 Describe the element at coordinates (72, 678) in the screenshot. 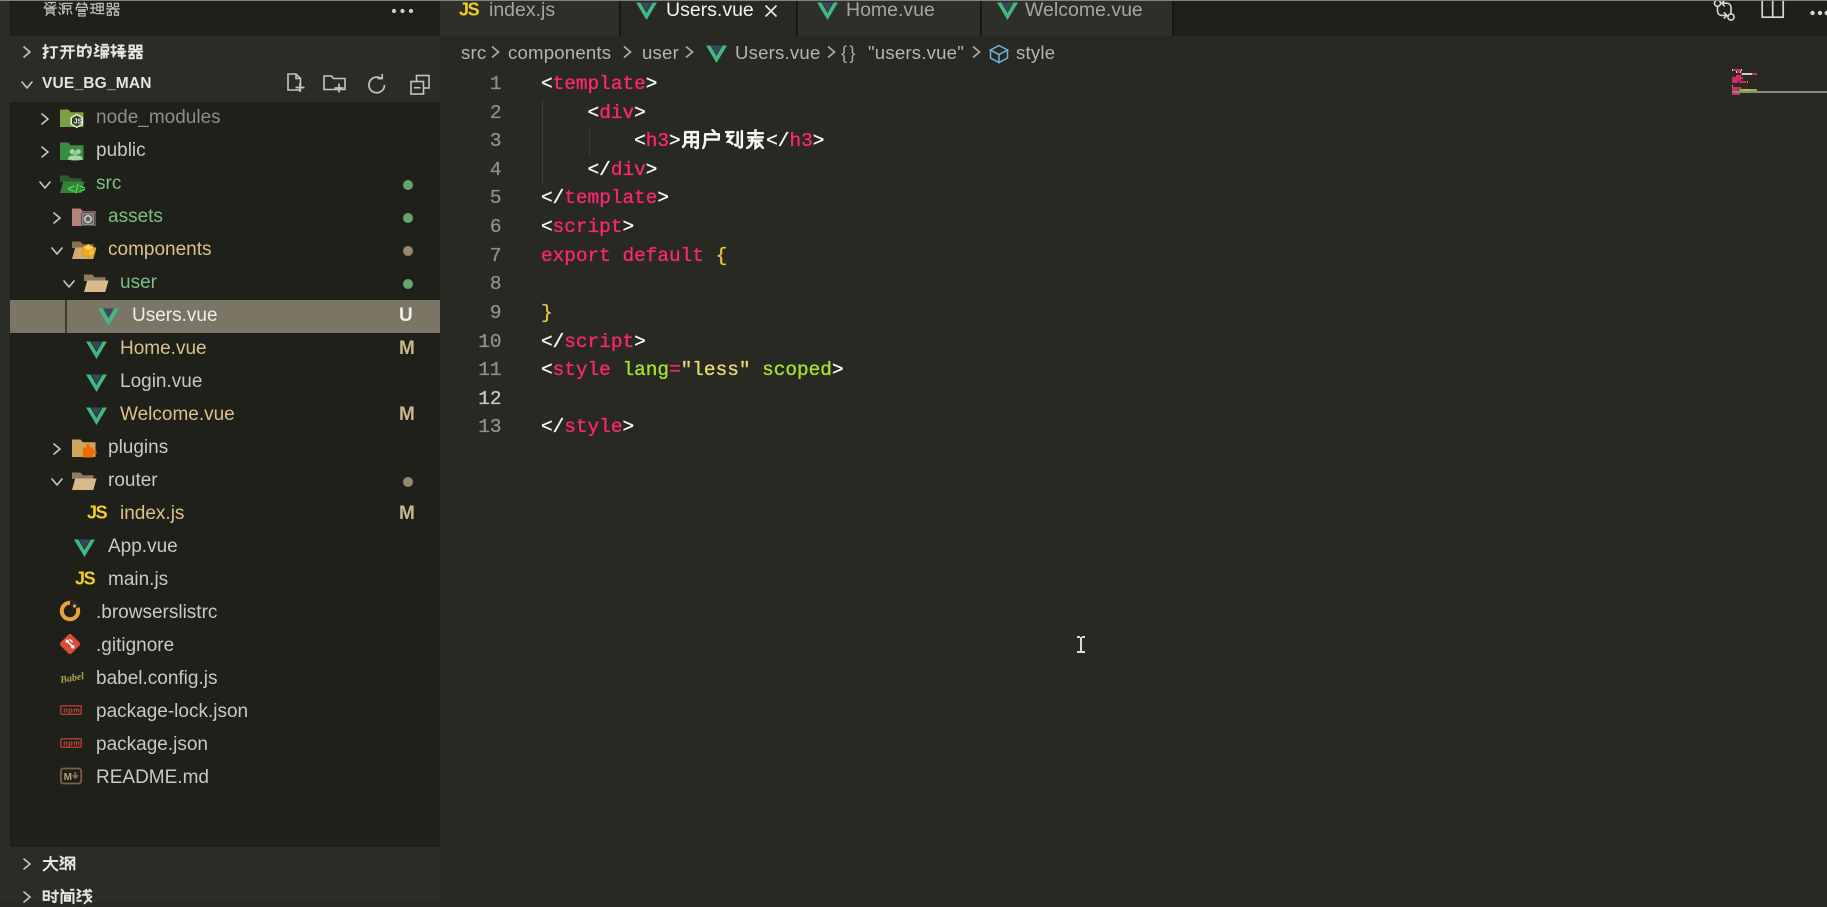

I see `svg-text: Babel` at that location.